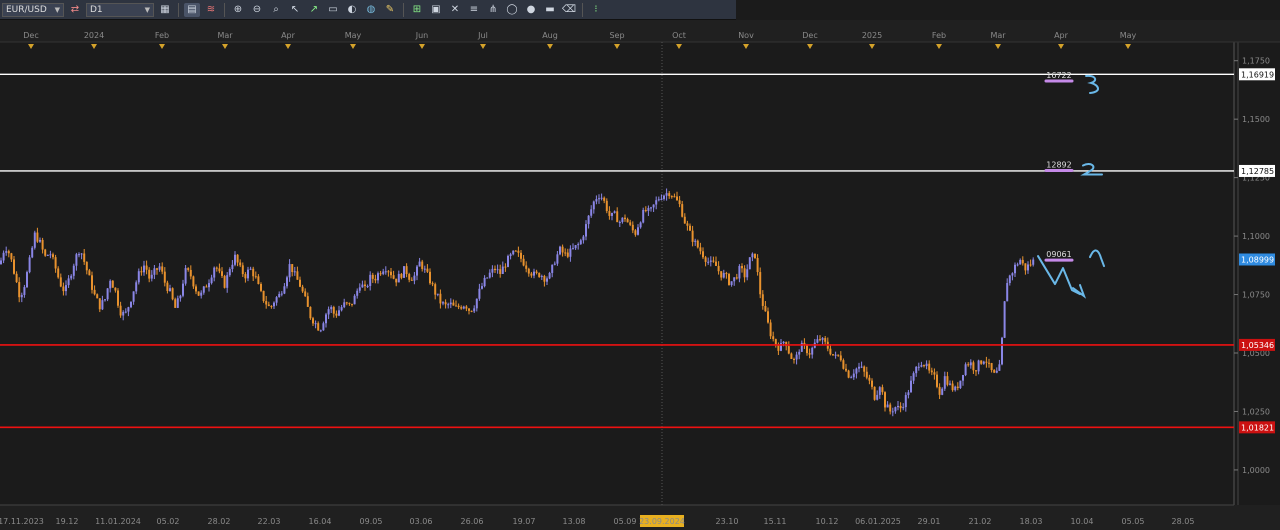  Describe the element at coordinates (211, 10) in the screenshot. I see `indicator-icon: ≋` at that location.